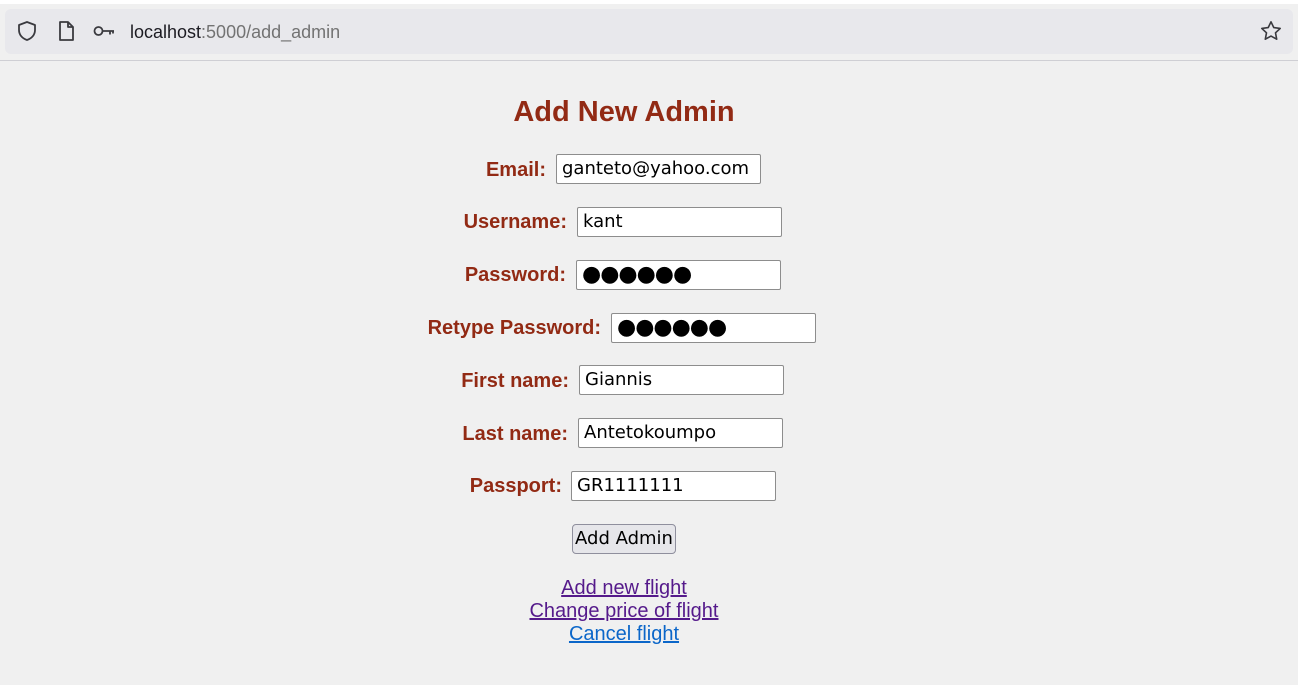 This screenshot has width=1298, height=685. What do you see at coordinates (624, 588) in the screenshot?
I see `add-new-flight-link: Add new flight` at bounding box center [624, 588].